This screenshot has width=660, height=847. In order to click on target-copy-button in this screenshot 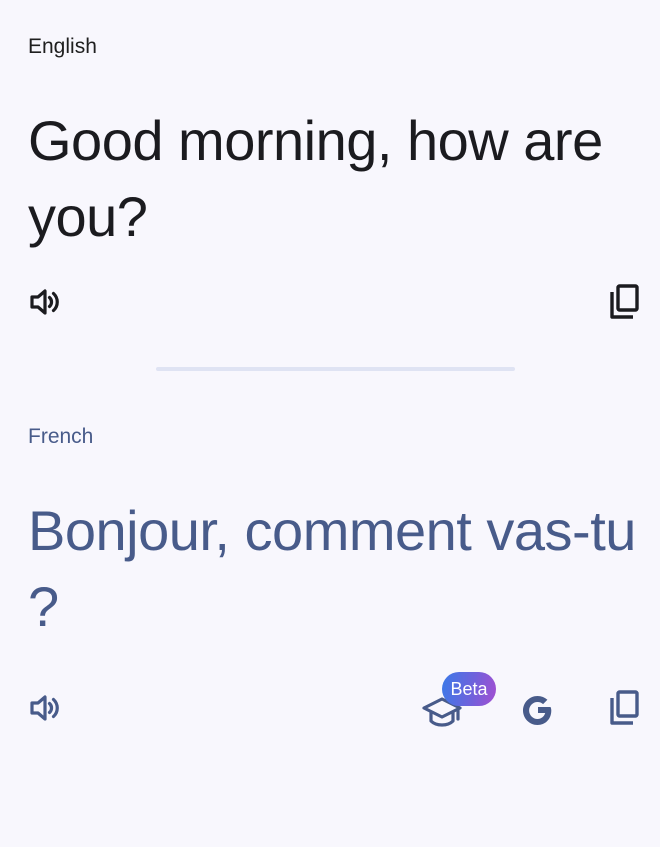, I will do `click(624, 708)`.